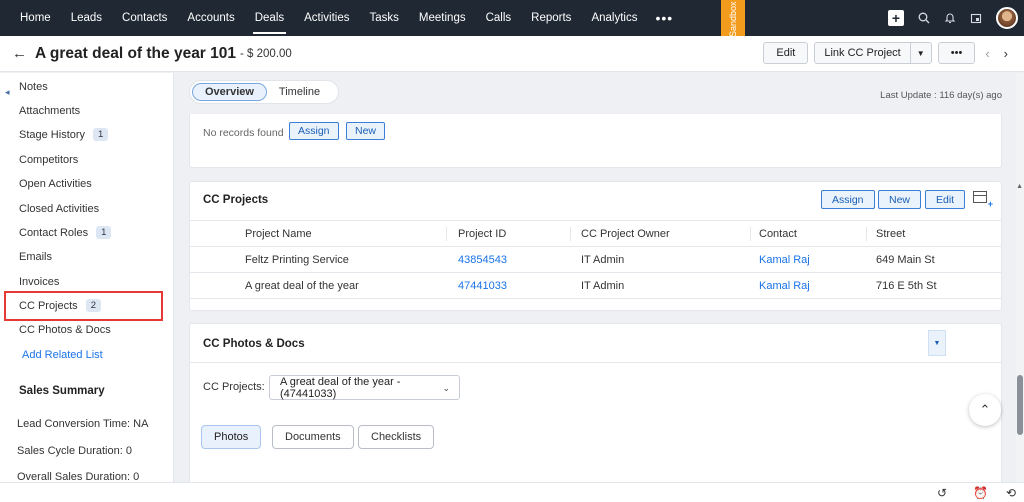 Image resolution: width=1024 pixels, height=502 pixels. I want to click on cc-project-select: A great deal of the year - (47441033) ⌄, so click(364, 387).